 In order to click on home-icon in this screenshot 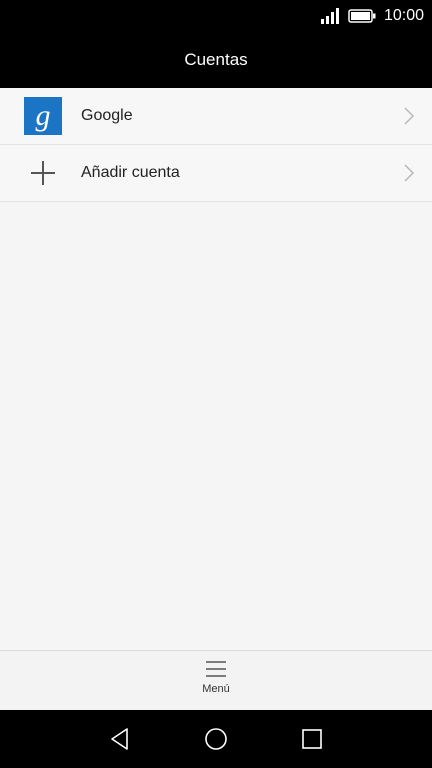, I will do `click(216, 739)`.